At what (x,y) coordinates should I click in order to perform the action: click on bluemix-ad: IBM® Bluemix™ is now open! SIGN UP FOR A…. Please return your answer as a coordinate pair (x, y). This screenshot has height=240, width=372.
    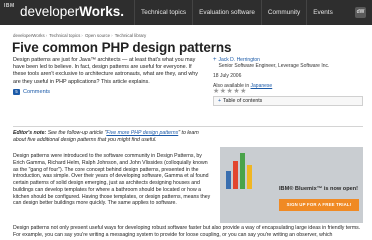
    Looking at the image, I should click on (291, 185).